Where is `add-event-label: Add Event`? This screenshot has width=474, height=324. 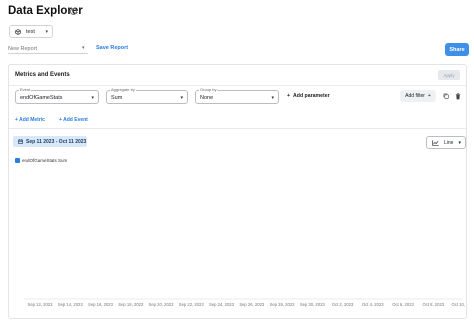 add-event-label: Add Event is located at coordinates (75, 120).